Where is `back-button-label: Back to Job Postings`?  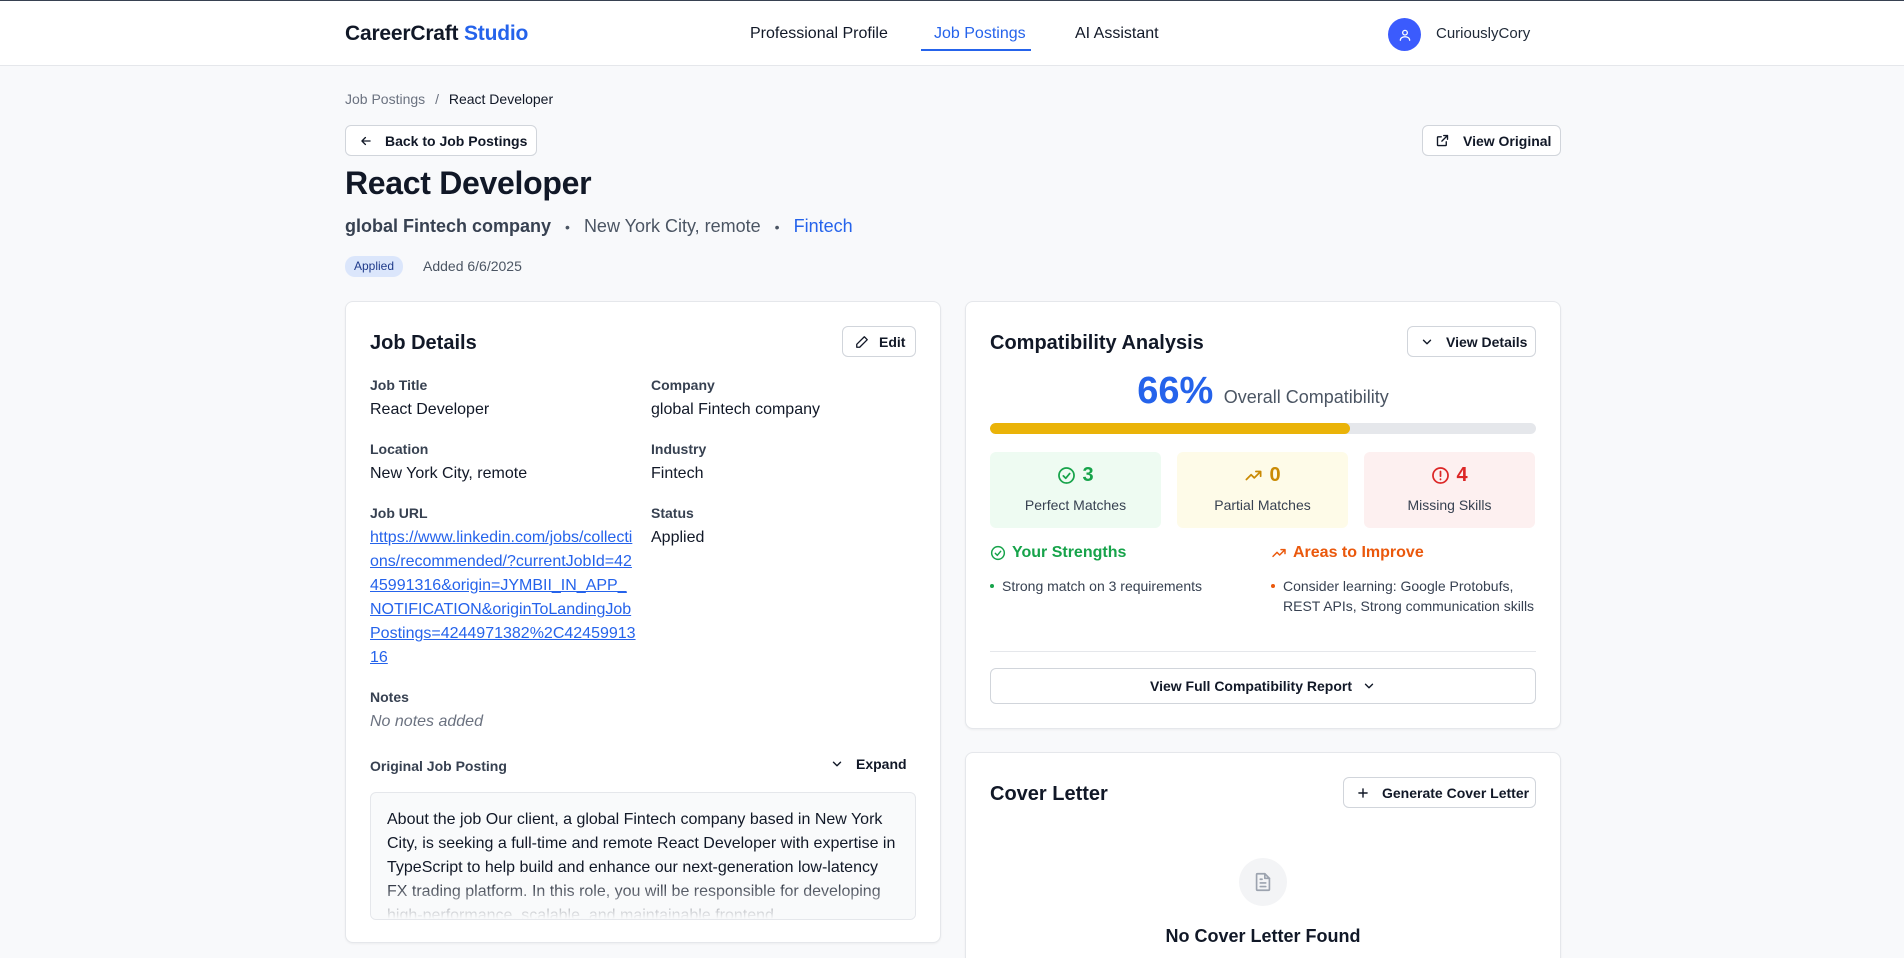
back-button-label: Back to Job Postings is located at coordinates (456, 140).